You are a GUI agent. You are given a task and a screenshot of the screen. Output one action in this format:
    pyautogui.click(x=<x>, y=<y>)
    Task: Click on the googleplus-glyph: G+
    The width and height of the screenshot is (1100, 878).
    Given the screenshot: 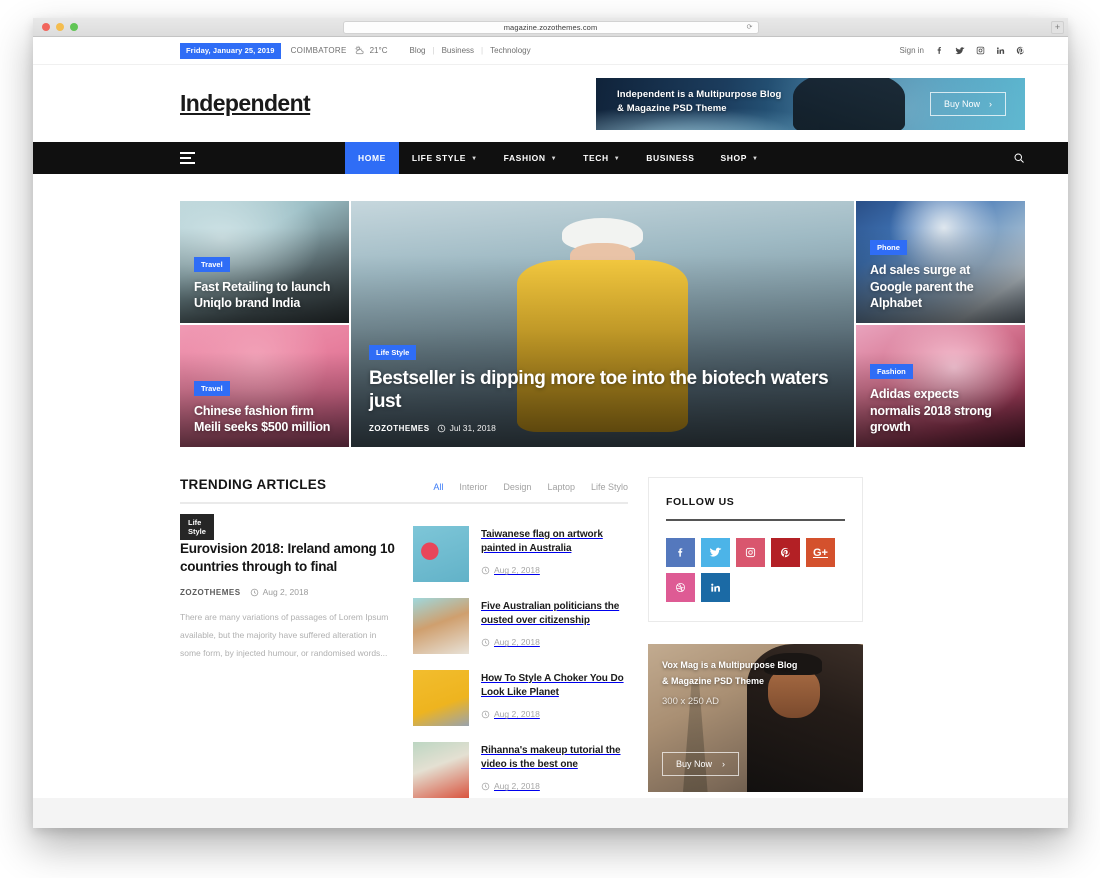 What is the action you would take?
    pyautogui.click(x=820, y=552)
    